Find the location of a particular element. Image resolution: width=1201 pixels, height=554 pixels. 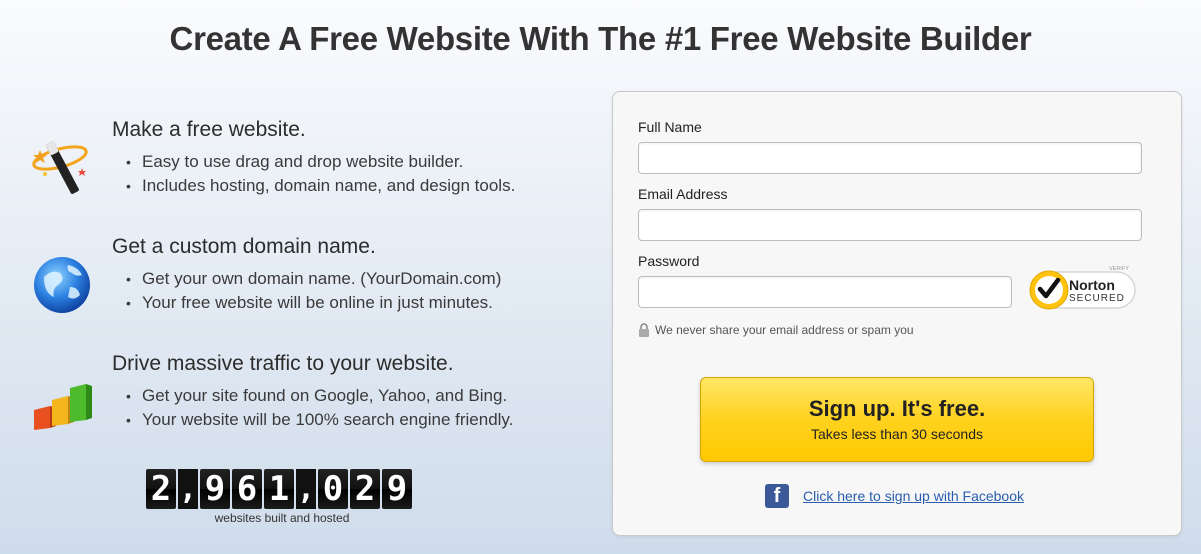

signup-button-sublabel: Takes less than 30 seconds is located at coordinates (897, 434).